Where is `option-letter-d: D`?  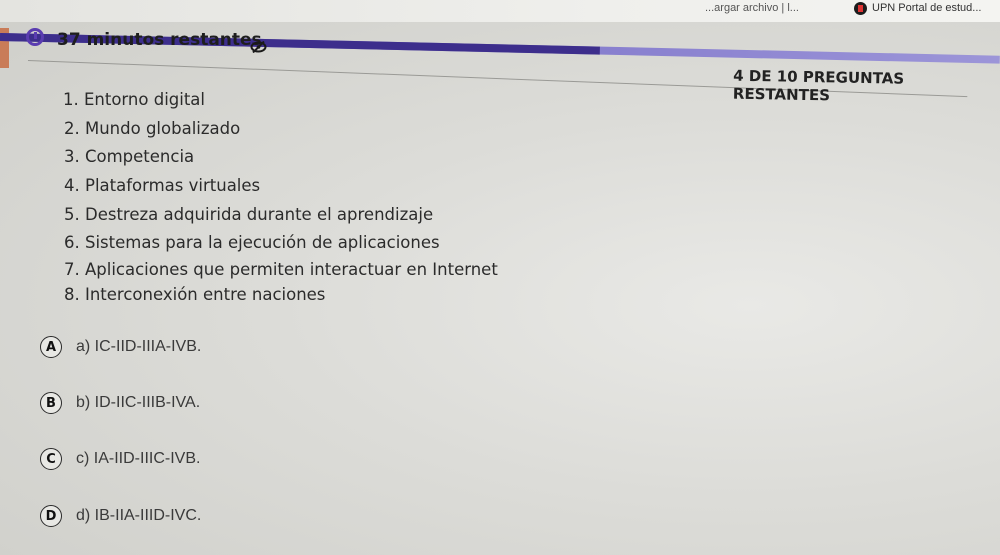
option-letter-d: D is located at coordinates (51, 516).